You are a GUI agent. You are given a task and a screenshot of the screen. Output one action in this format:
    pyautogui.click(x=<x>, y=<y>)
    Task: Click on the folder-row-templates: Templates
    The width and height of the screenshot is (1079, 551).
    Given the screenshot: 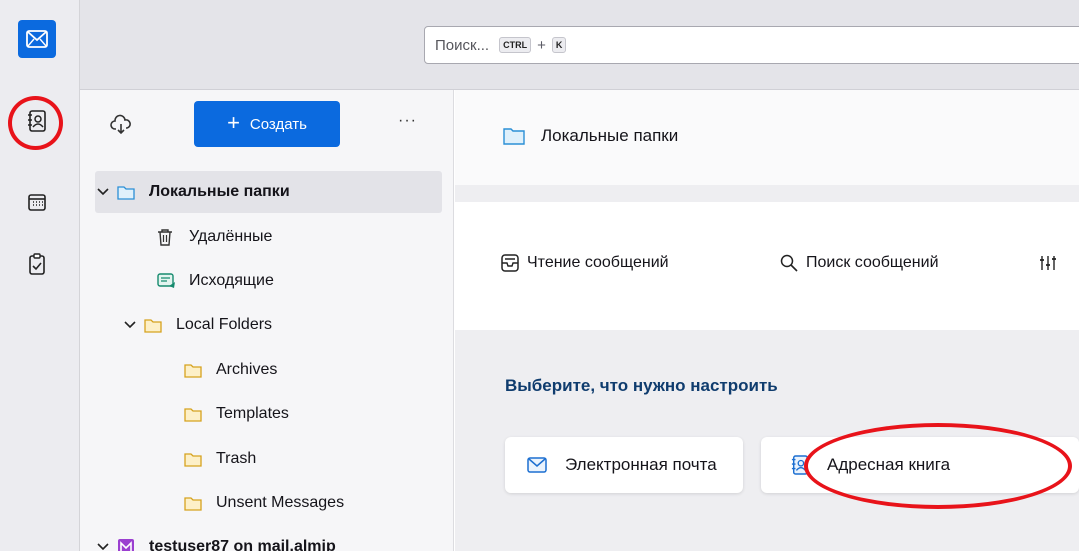 What is the action you would take?
    pyautogui.click(x=268, y=414)
    